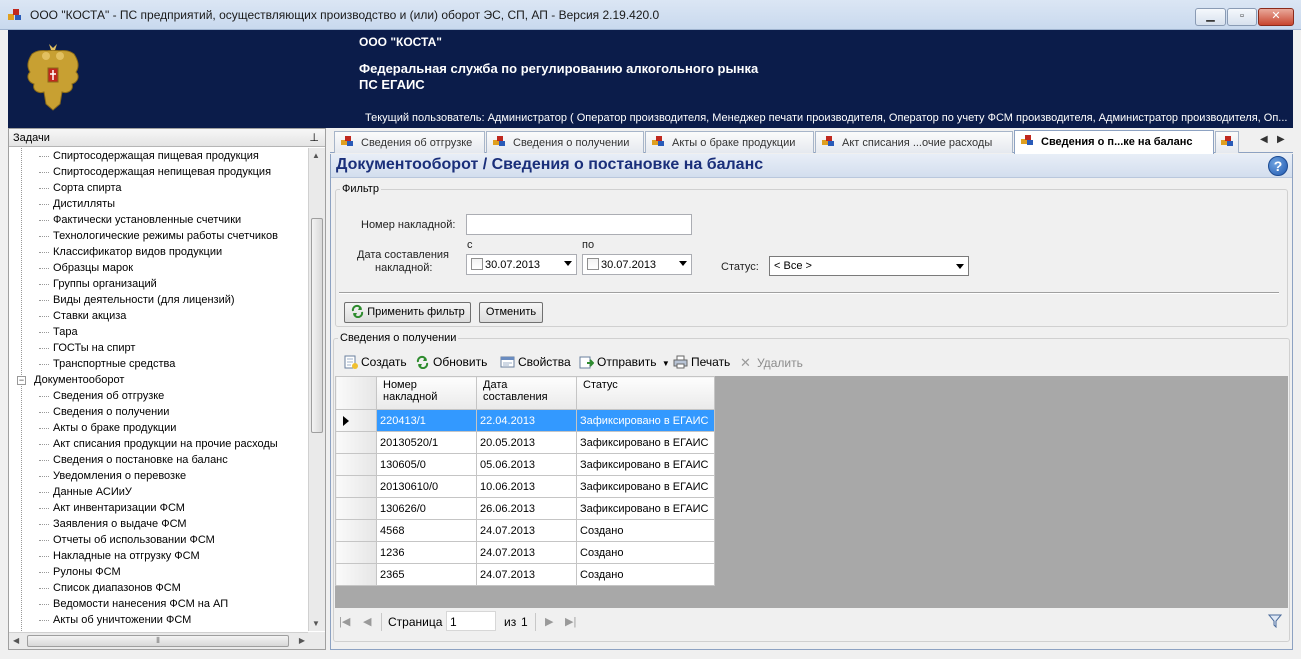  I want to click on tab-receipt-info: Сведения о получении, so click(565, 142).